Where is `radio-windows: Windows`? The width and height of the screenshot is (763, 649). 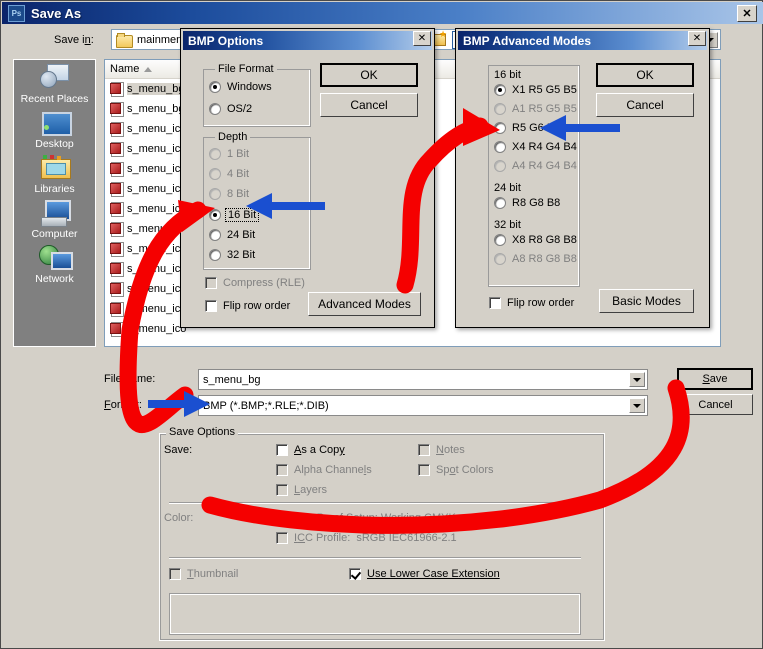
radio-windows: Windows is located at coordinates (240, 87).